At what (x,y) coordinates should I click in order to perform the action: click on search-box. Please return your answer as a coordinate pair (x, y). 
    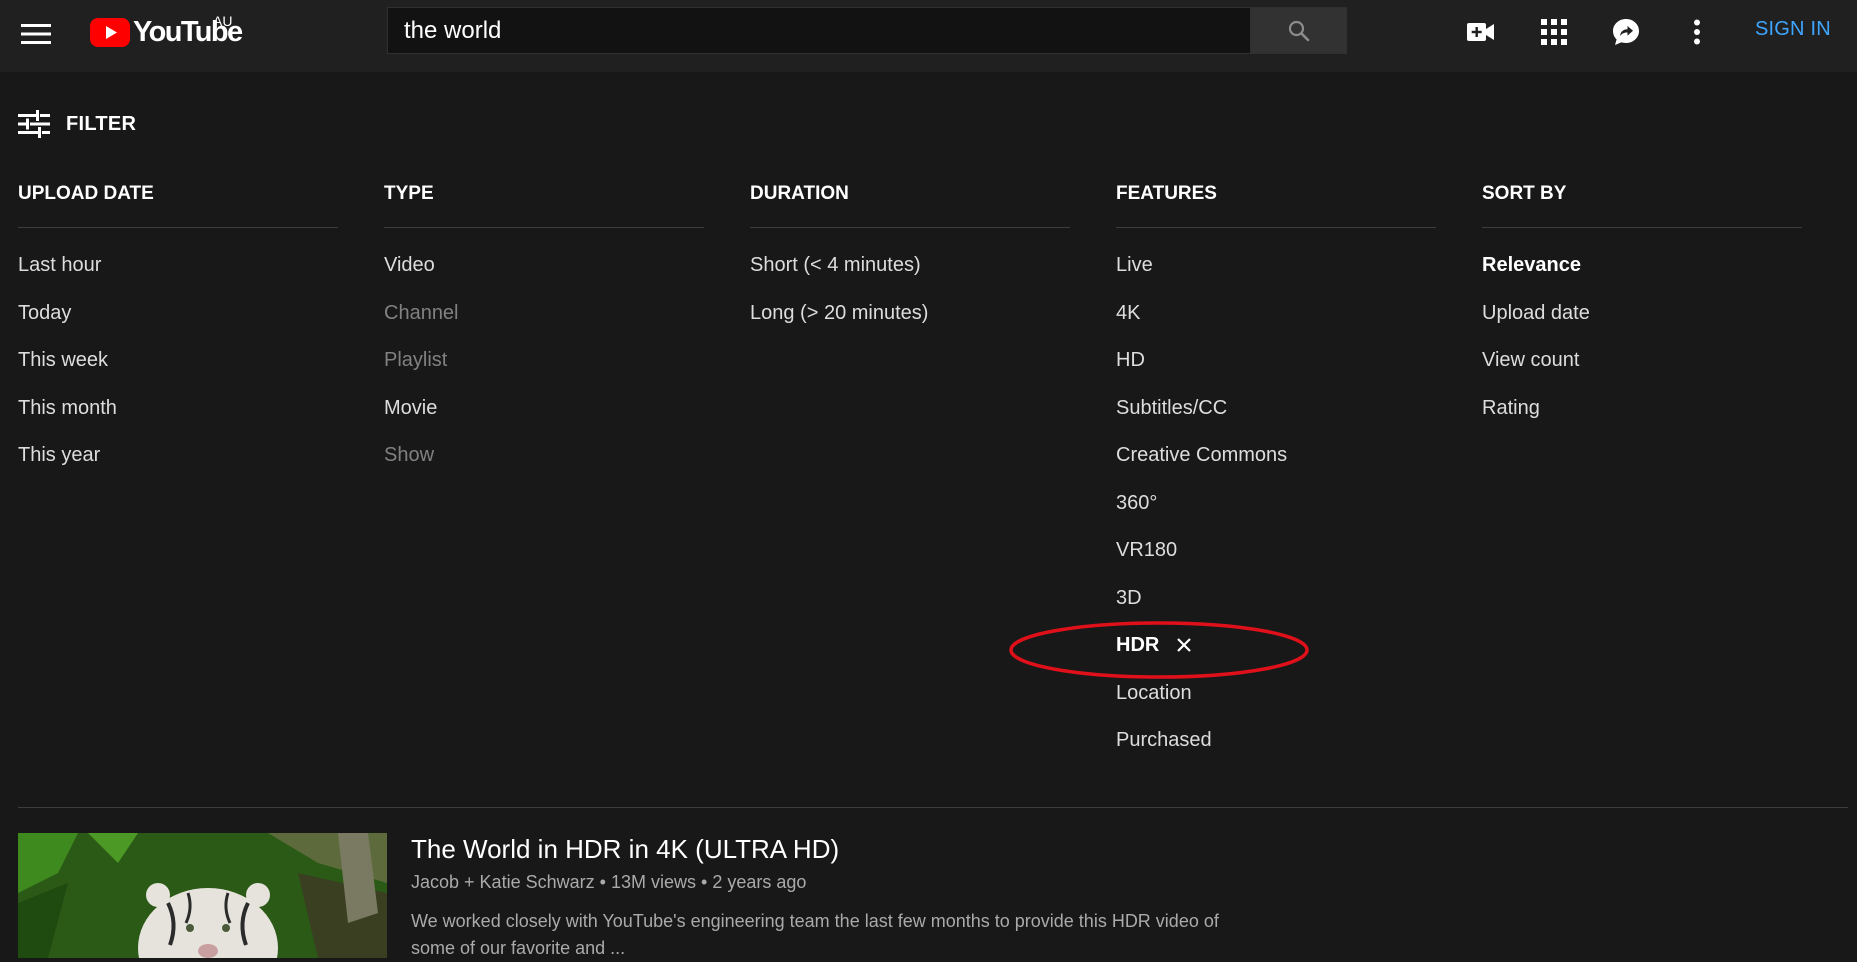
    Looking at the image, I should click on (819, 30).